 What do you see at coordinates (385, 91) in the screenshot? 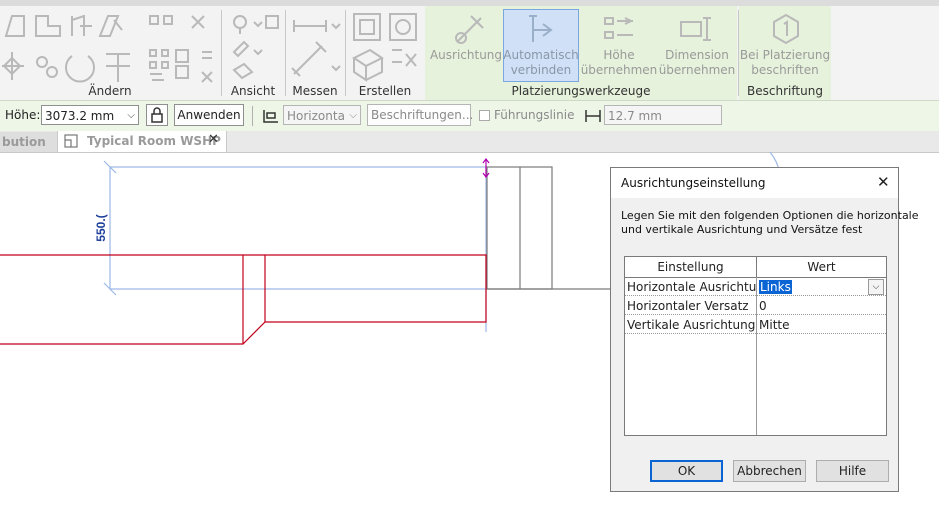
I see `panel-label-erstellen: Erstellen` at bounding box center [385, 91].